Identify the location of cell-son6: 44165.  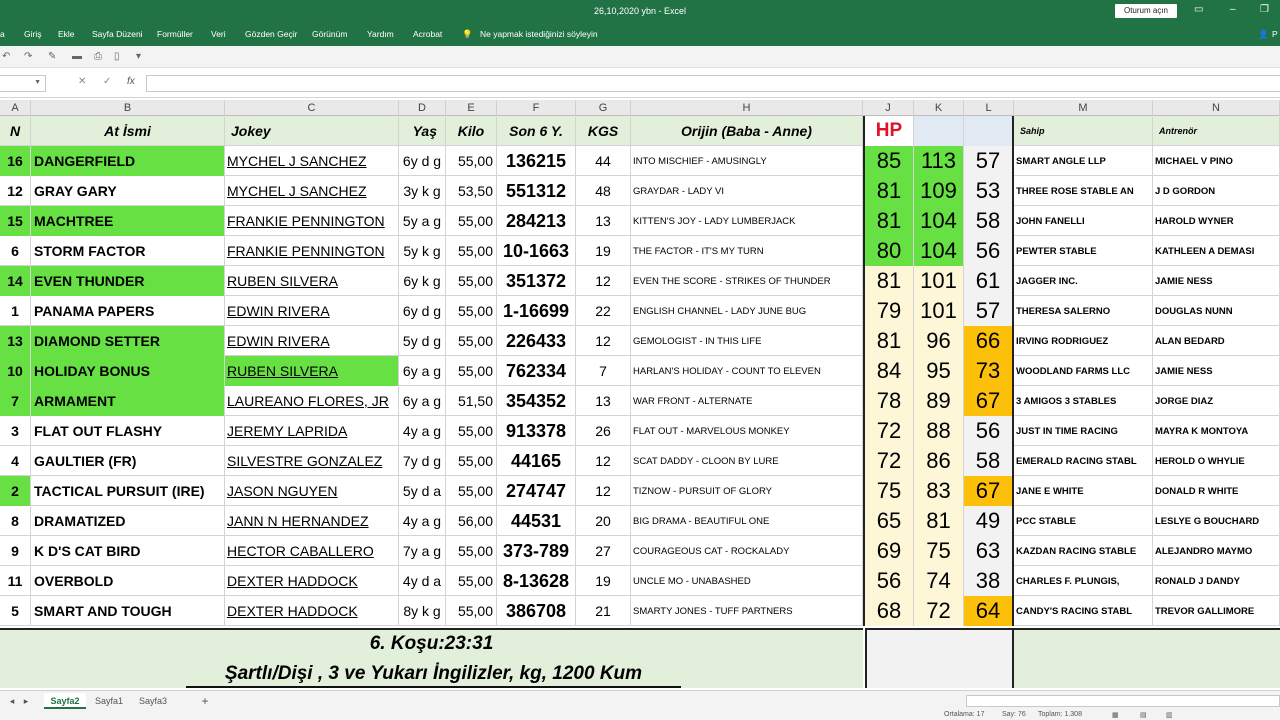
(536, 461).